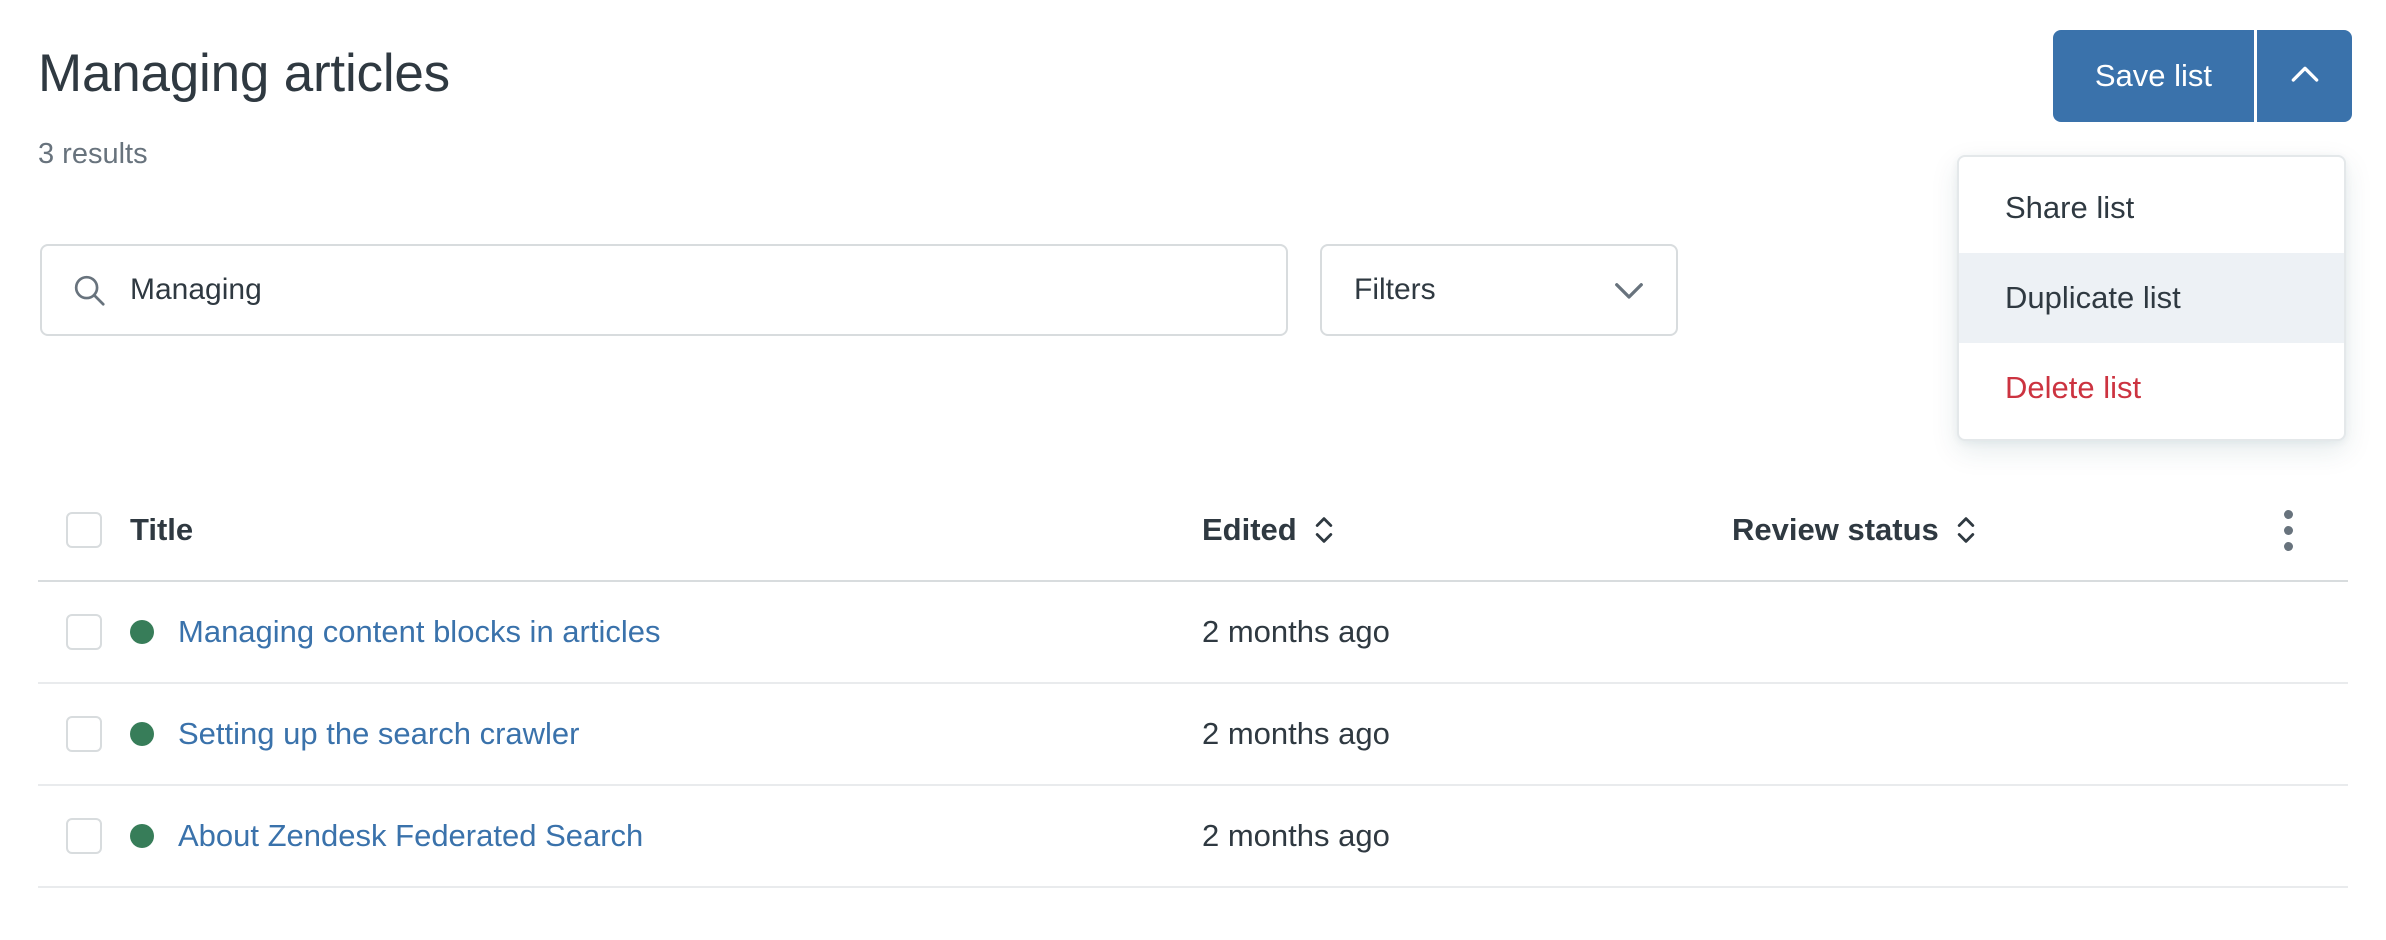  What do you see at coordinates (666, 734) in the screenshot?
I see `row-title-cell: Setting up the search crawler` at bounding box center [666, 734].